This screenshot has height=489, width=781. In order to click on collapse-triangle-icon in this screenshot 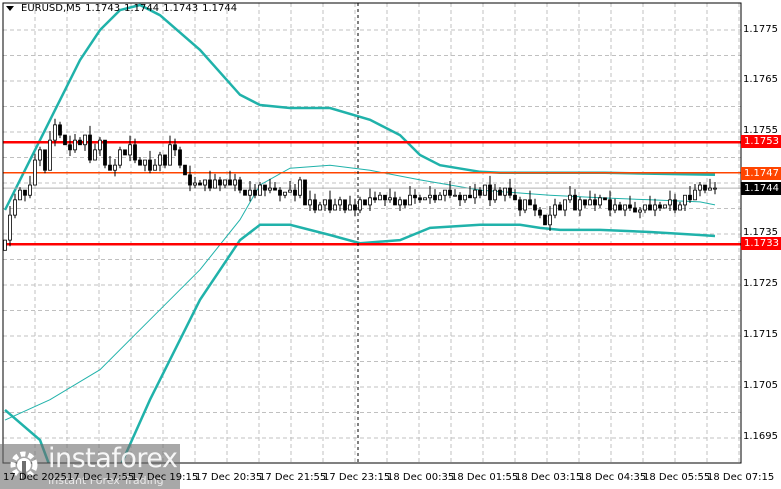, I will do `click(10, 8)`.